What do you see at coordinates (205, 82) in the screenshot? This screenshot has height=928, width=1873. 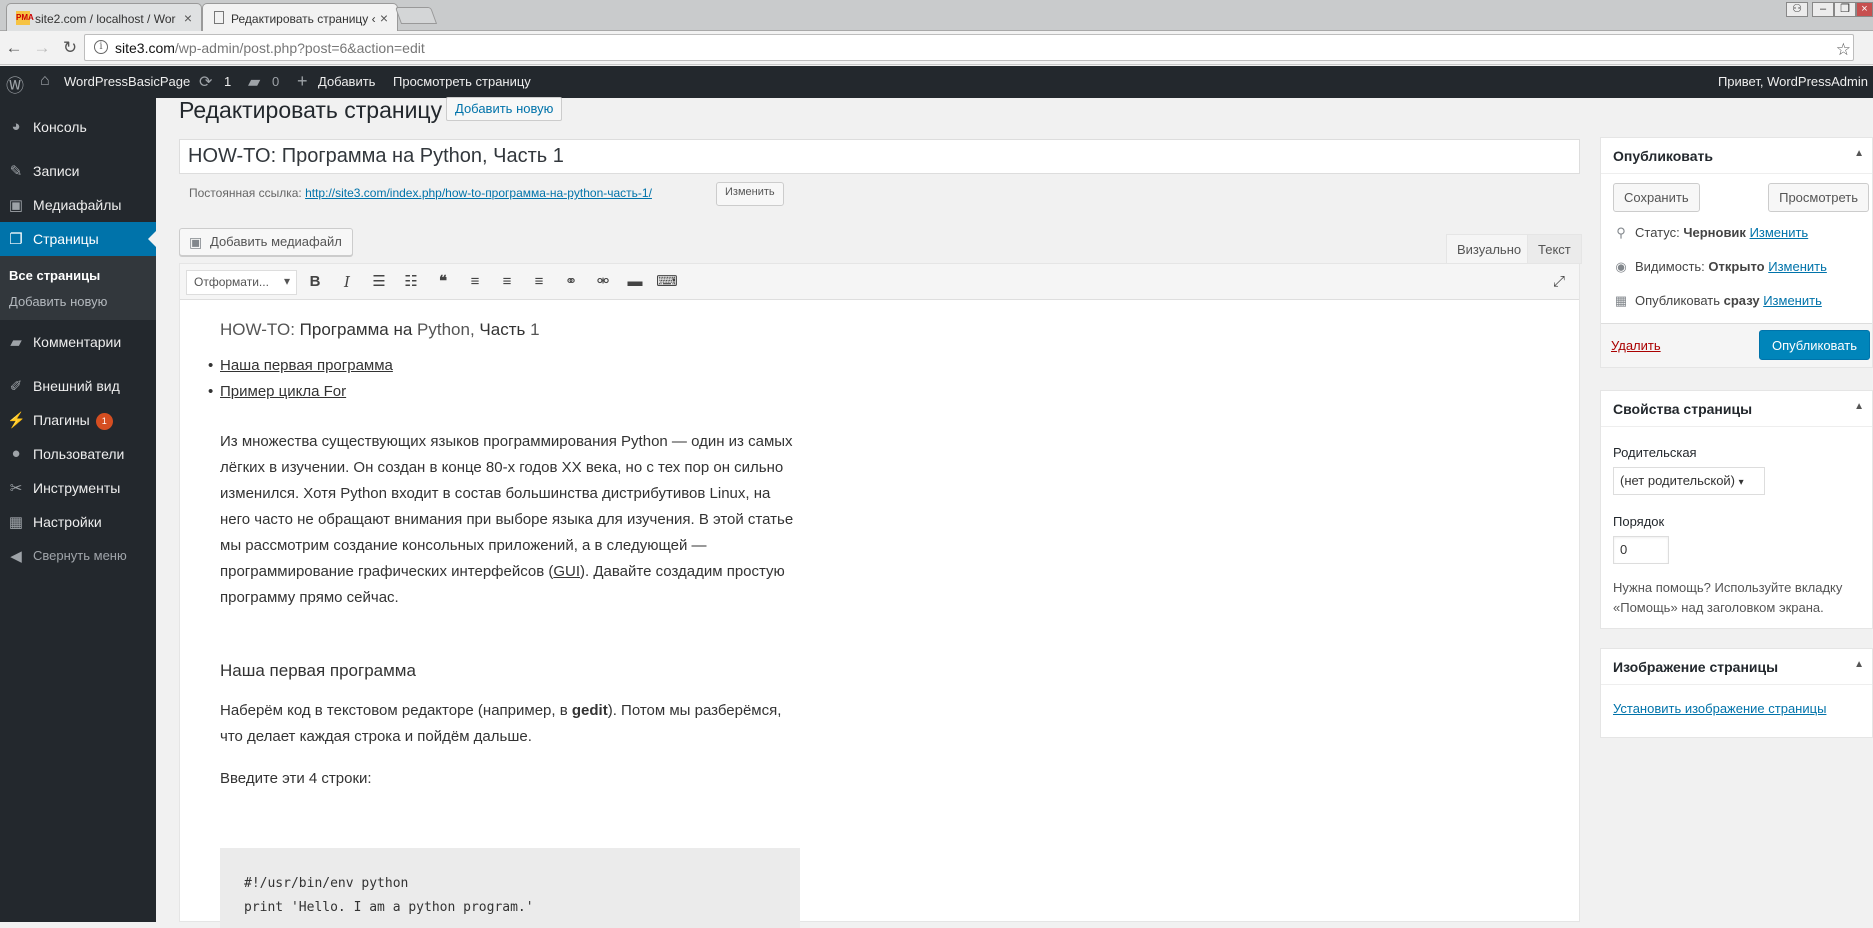 I see `updates-icon: ⟳` at bounding box center [205, 82].